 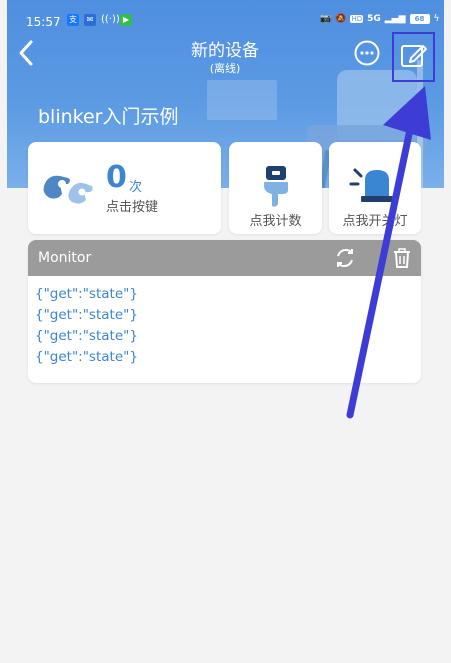 I want to click on edit-icon, so click(x=414, y=56).